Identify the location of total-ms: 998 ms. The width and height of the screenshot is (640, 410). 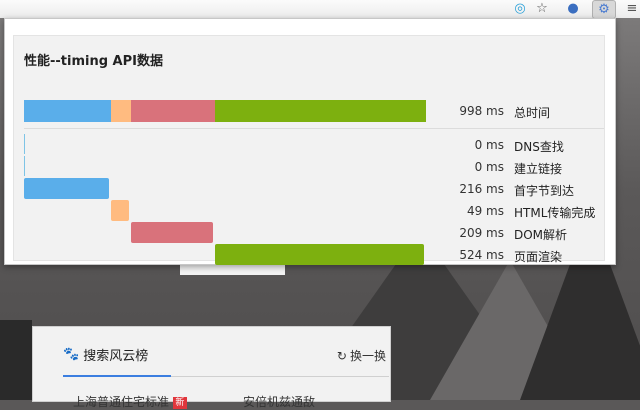
(481, 111).